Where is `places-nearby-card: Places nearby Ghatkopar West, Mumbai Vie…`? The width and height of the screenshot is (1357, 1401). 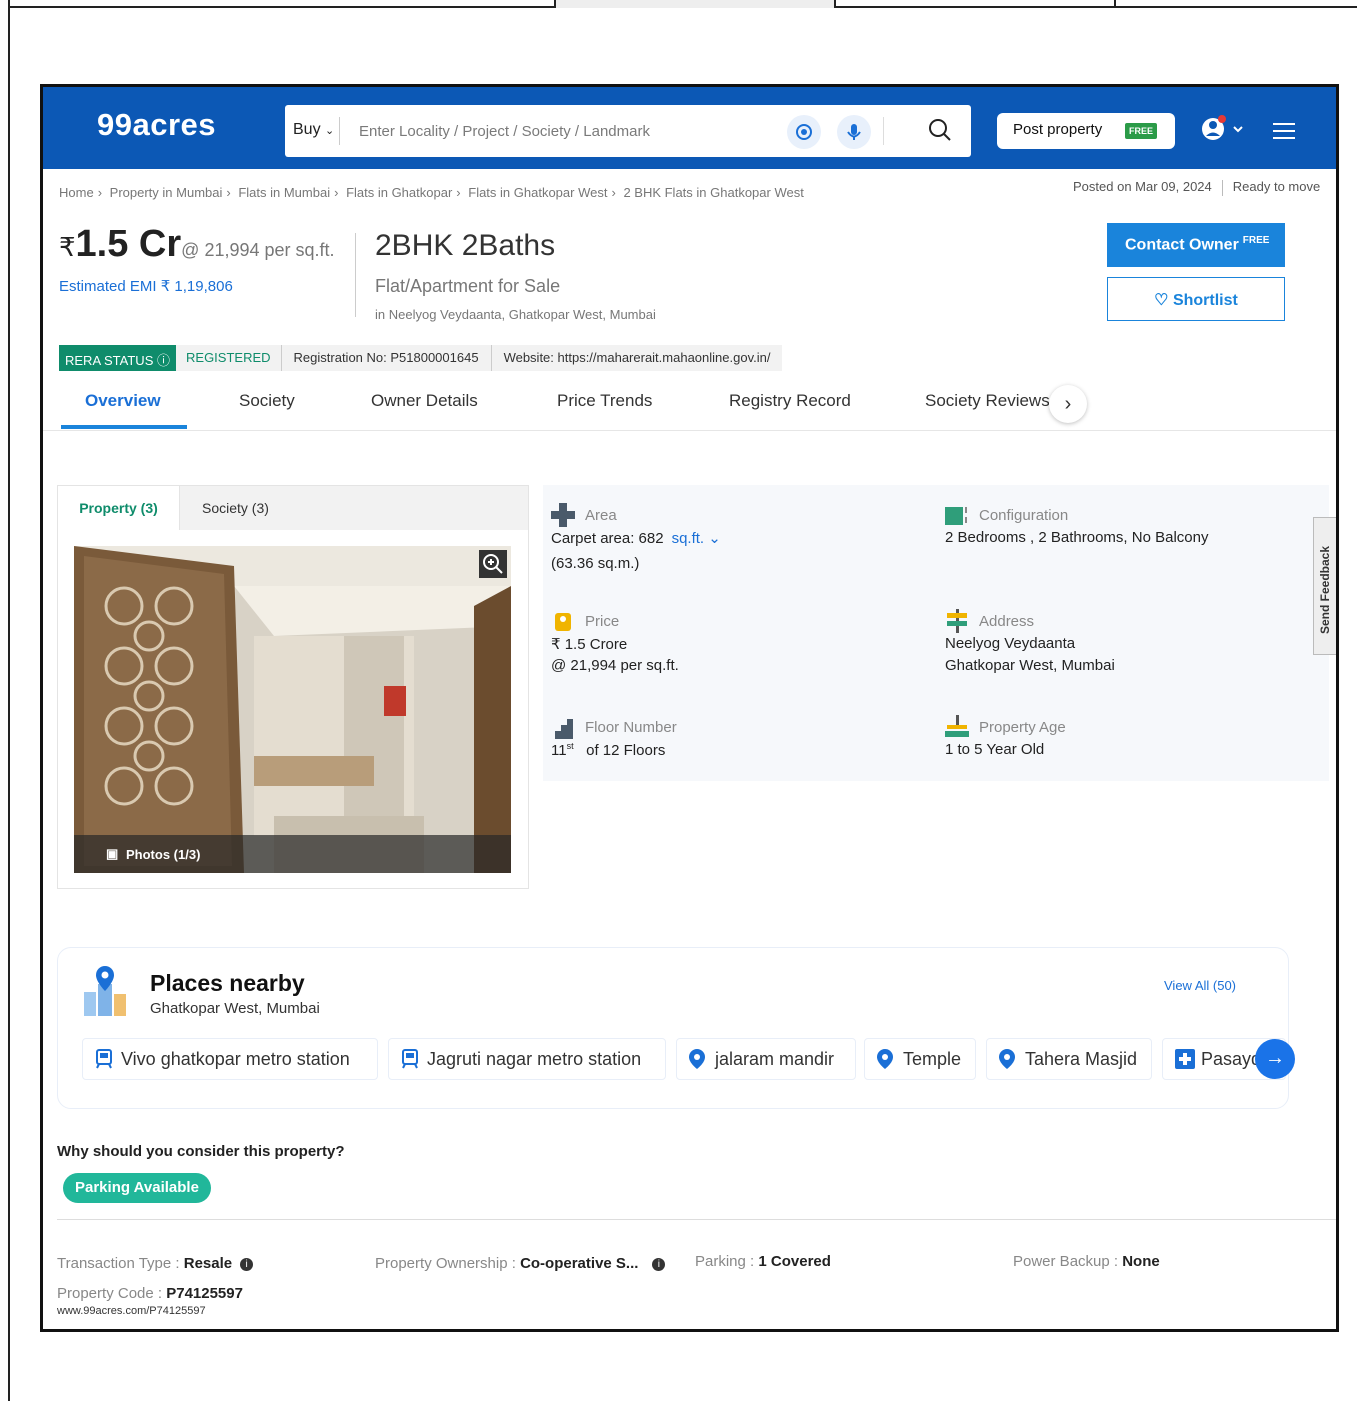
places-nearby-card: Places nearby Ghatkopar West, Mumbai Vie… is located at coordinates (673, 1028).